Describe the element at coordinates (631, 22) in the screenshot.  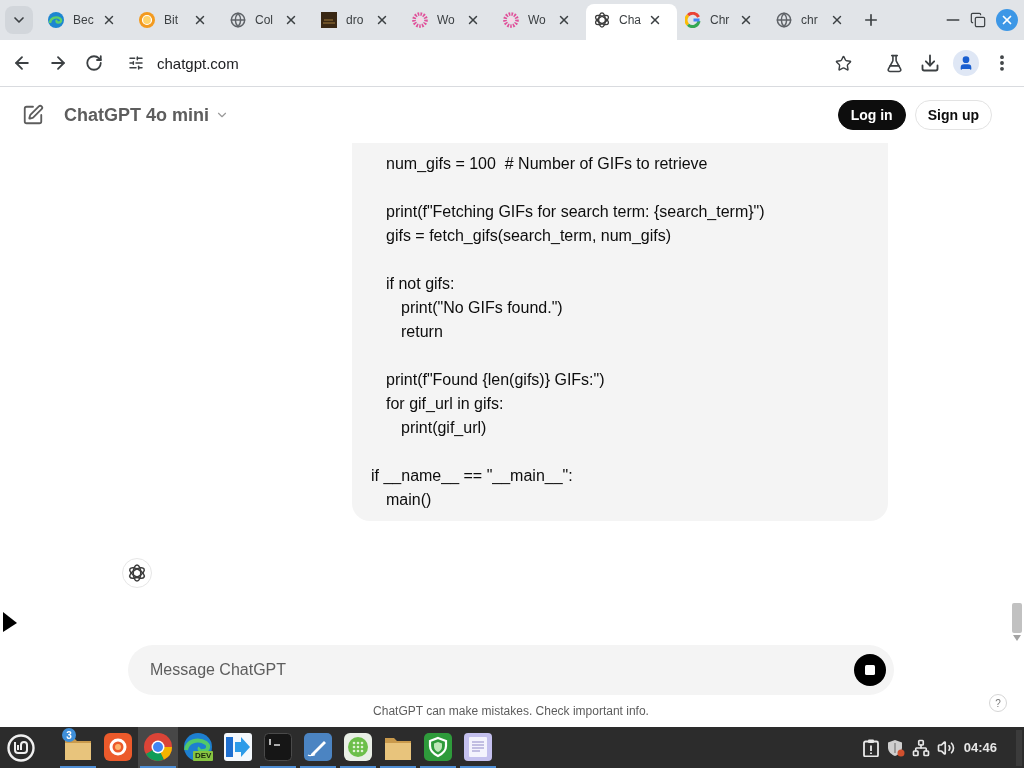
I see `browser-tab: Cha` at that location.